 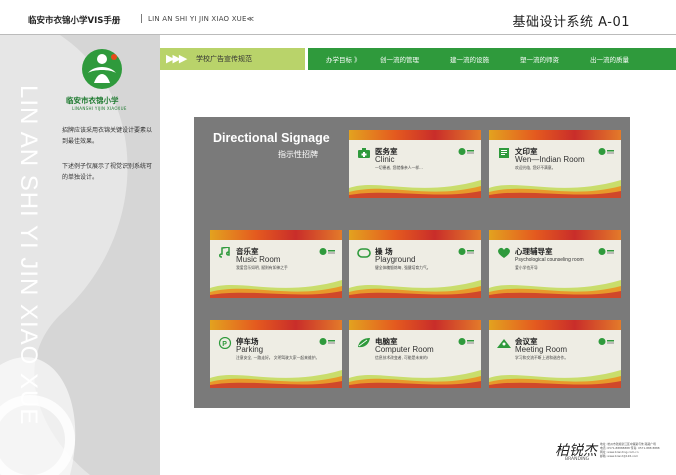 What do you see at coordinates (99, 108) in the screenshot?
I see `school-pinyin: LINANSHI YIJIN XIAOXUE` at bounding box center [99, 108].